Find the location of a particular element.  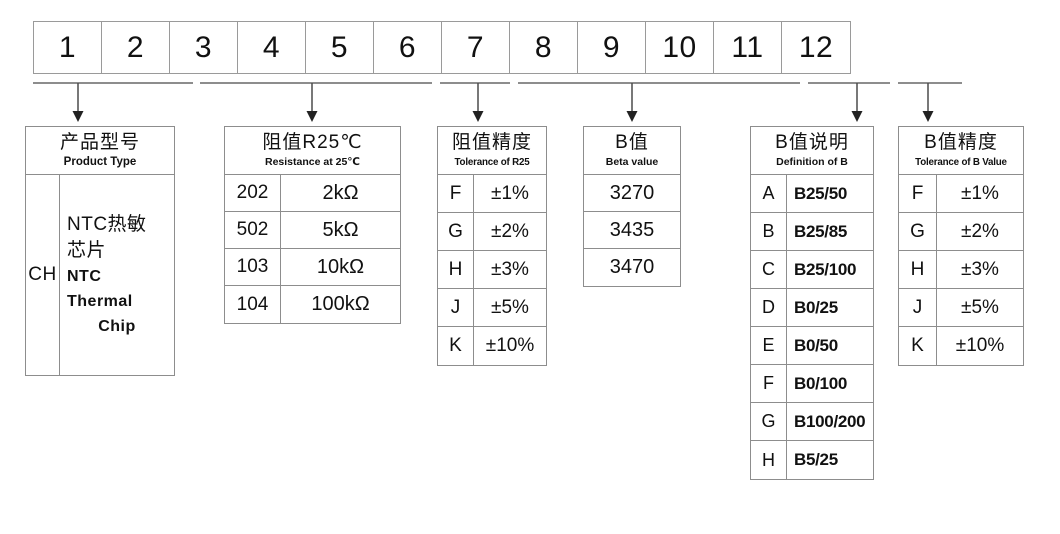

tolerance-r25-rows: F ±1% G ±2% H ±3% J ±5% K ±10% is located at coordinates (492, 270).